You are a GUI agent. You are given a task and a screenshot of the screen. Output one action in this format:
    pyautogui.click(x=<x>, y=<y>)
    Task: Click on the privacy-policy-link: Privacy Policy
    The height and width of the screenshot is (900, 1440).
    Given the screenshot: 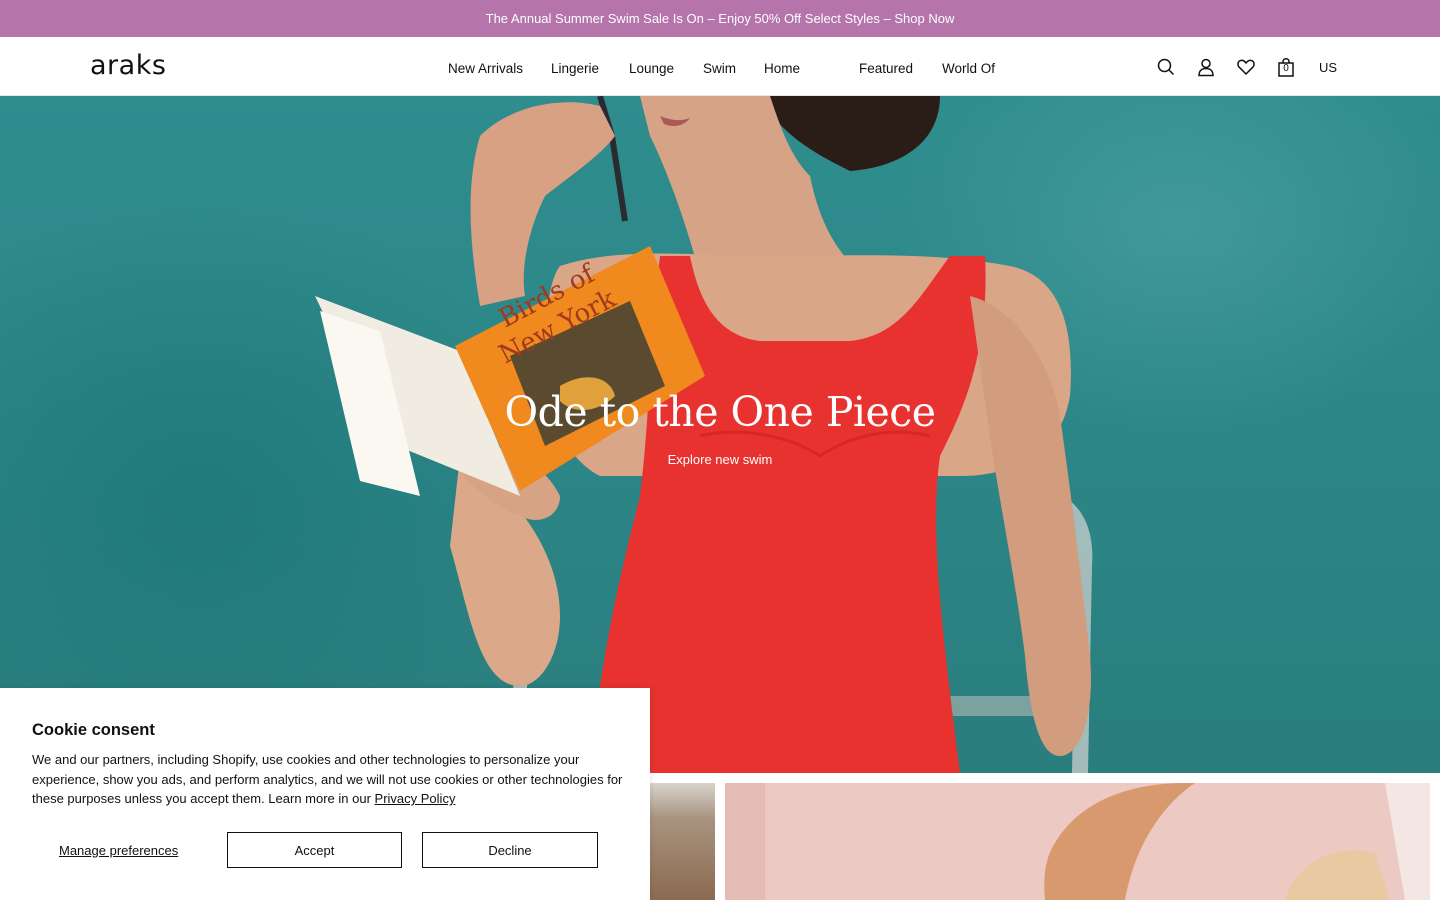 What is the action you would take?
    pyautogui.click(x=415, y=798)
    